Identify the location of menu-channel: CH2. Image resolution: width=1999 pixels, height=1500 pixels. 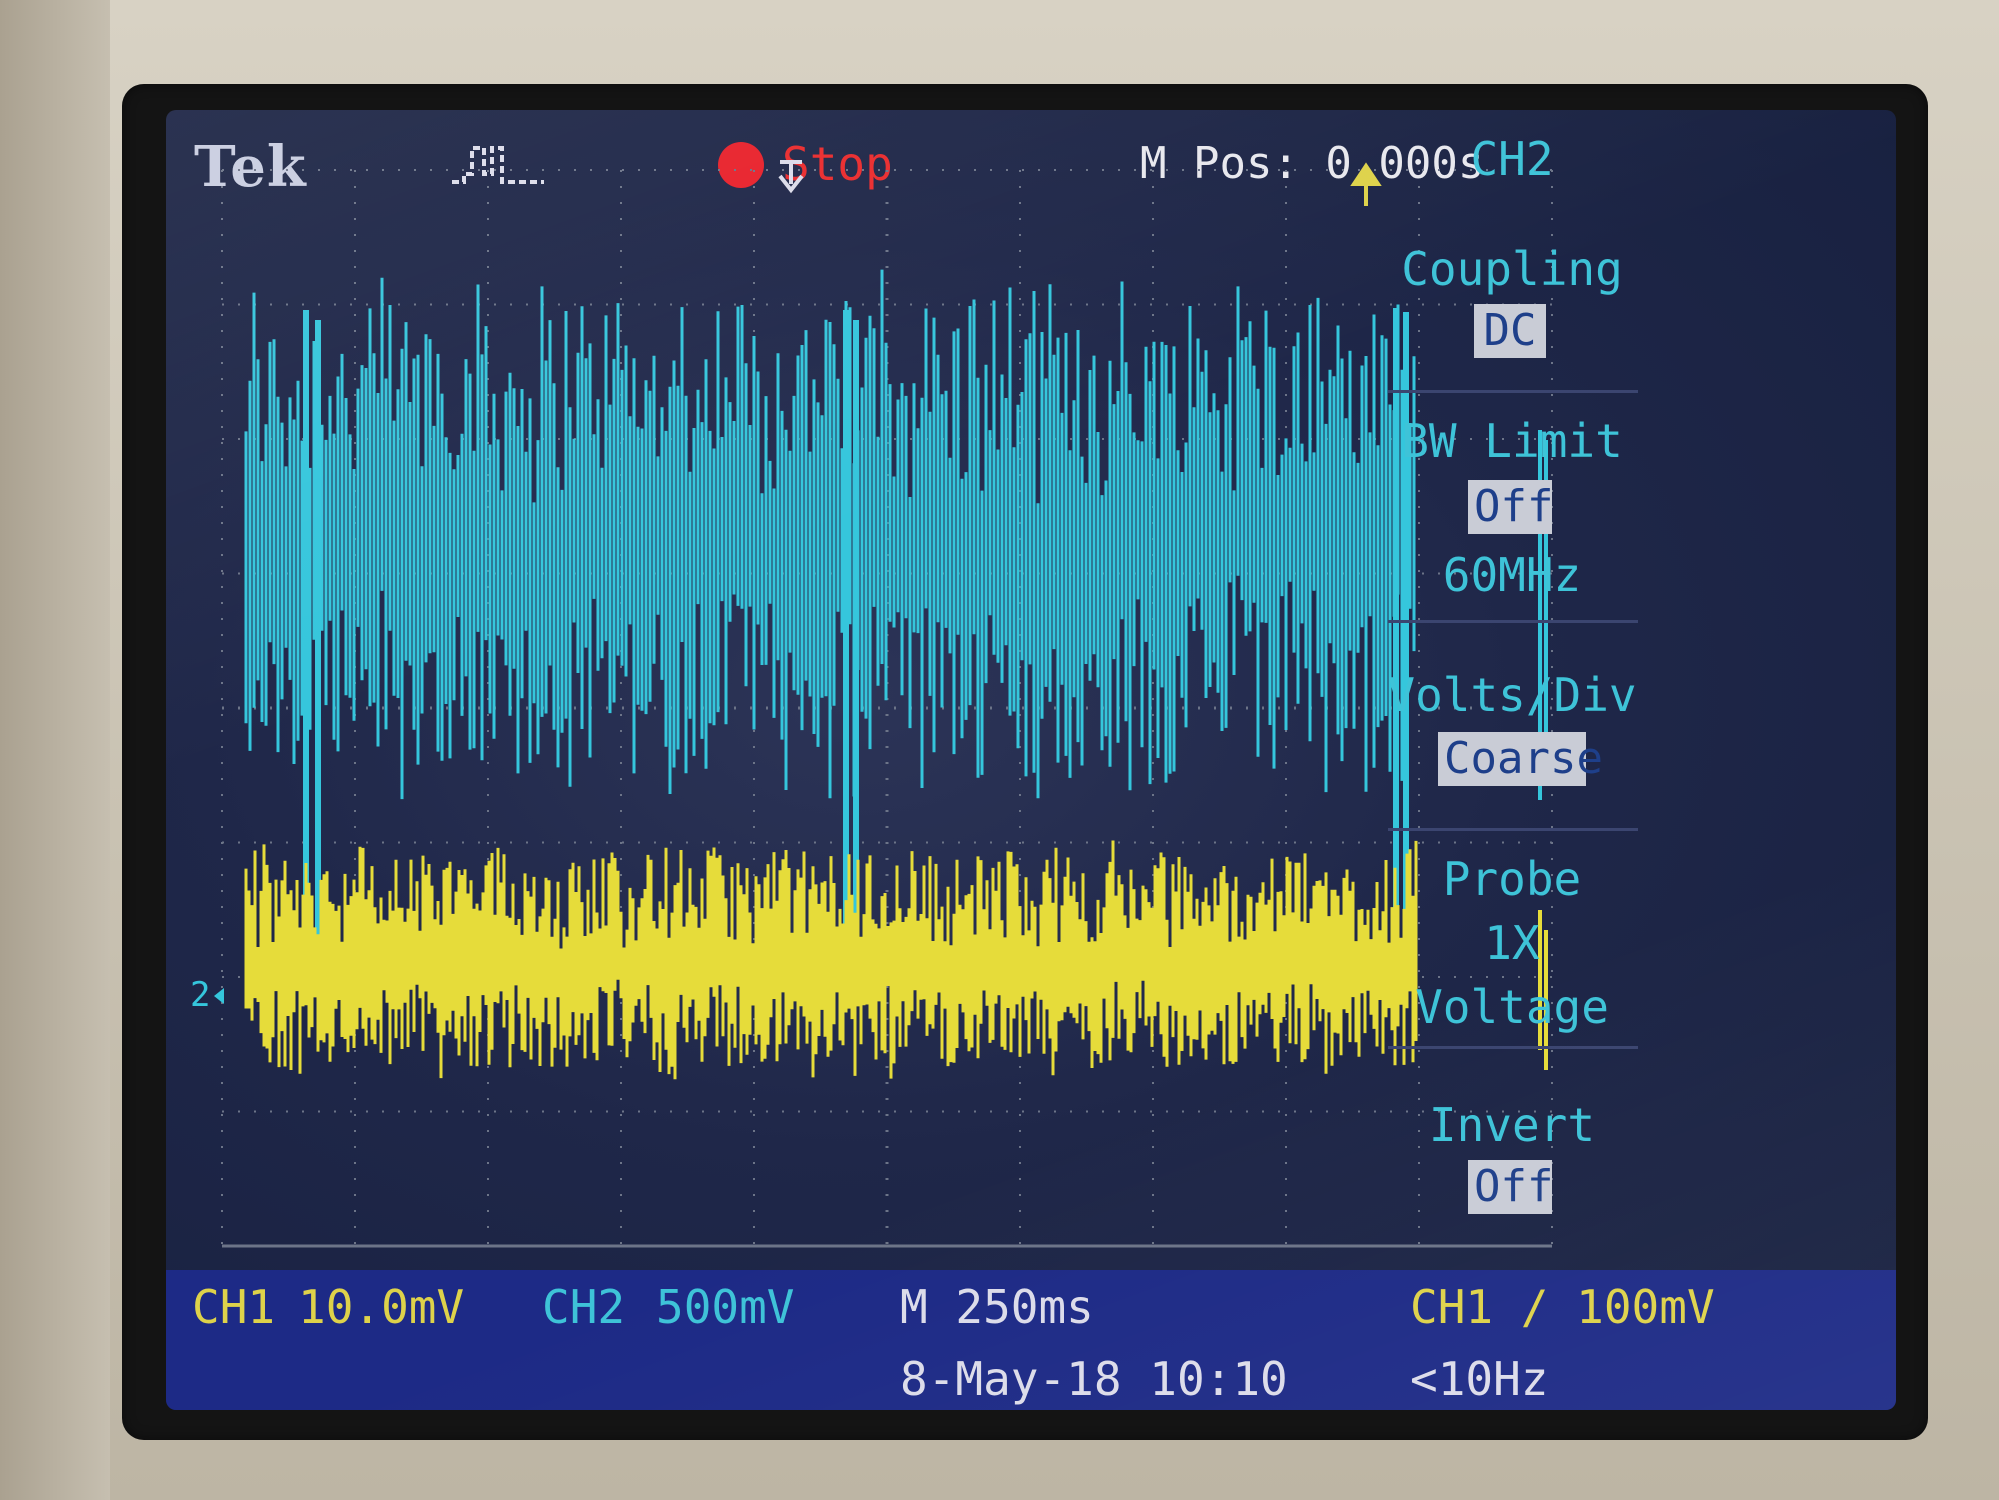
(1512, 159).